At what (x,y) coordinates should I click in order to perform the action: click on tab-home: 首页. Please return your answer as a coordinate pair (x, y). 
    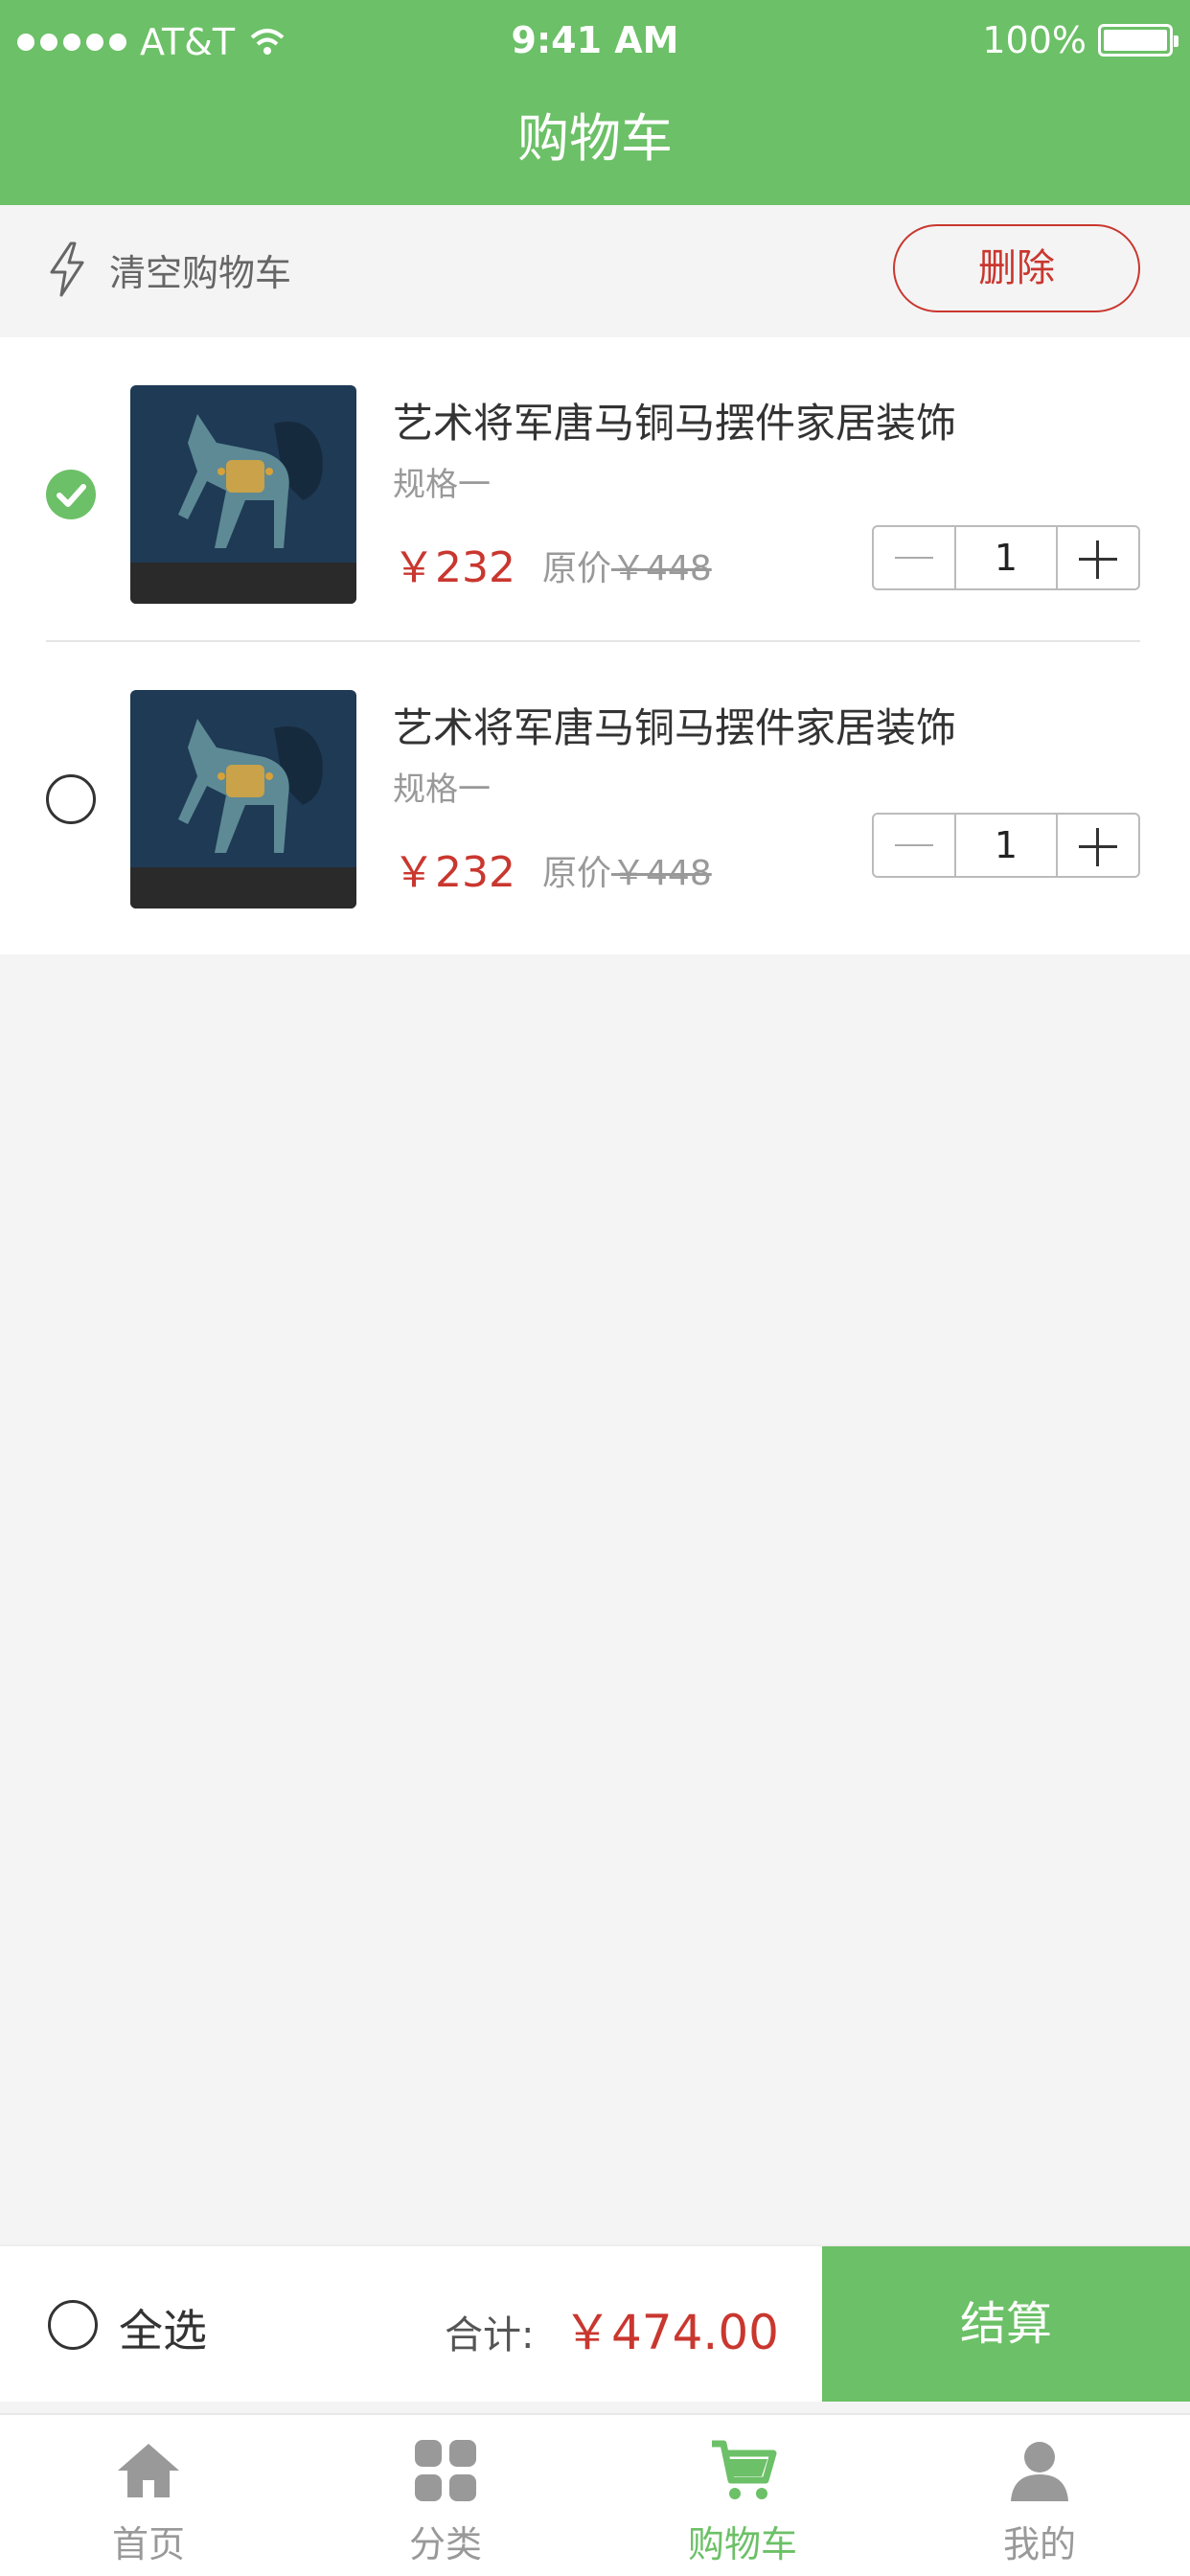
    Looking at the image, I should click on (148, 2495).